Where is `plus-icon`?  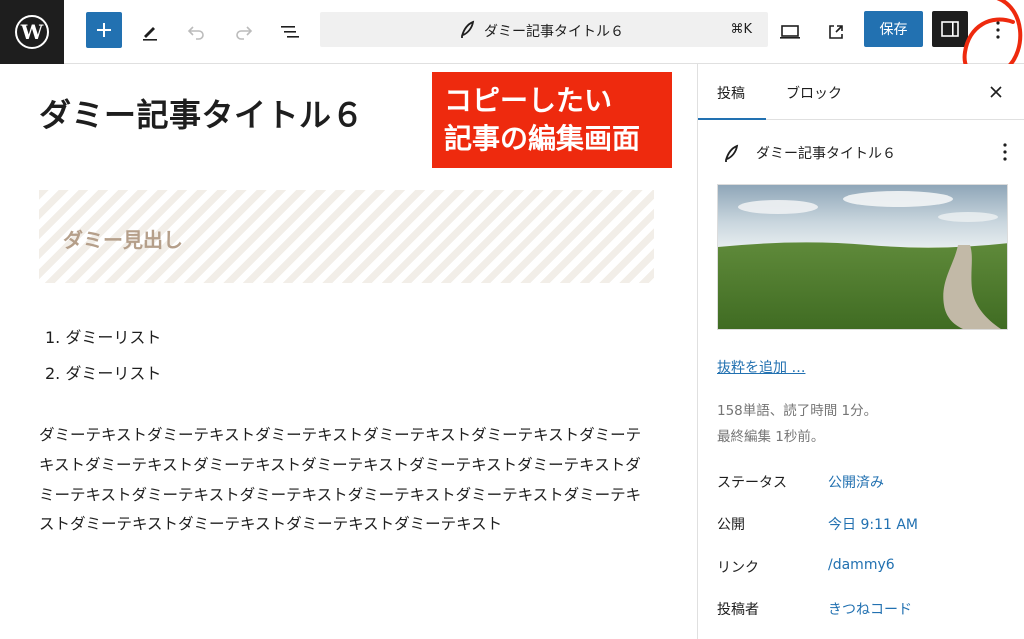
plus-icon is located at coordinates (104, 30).